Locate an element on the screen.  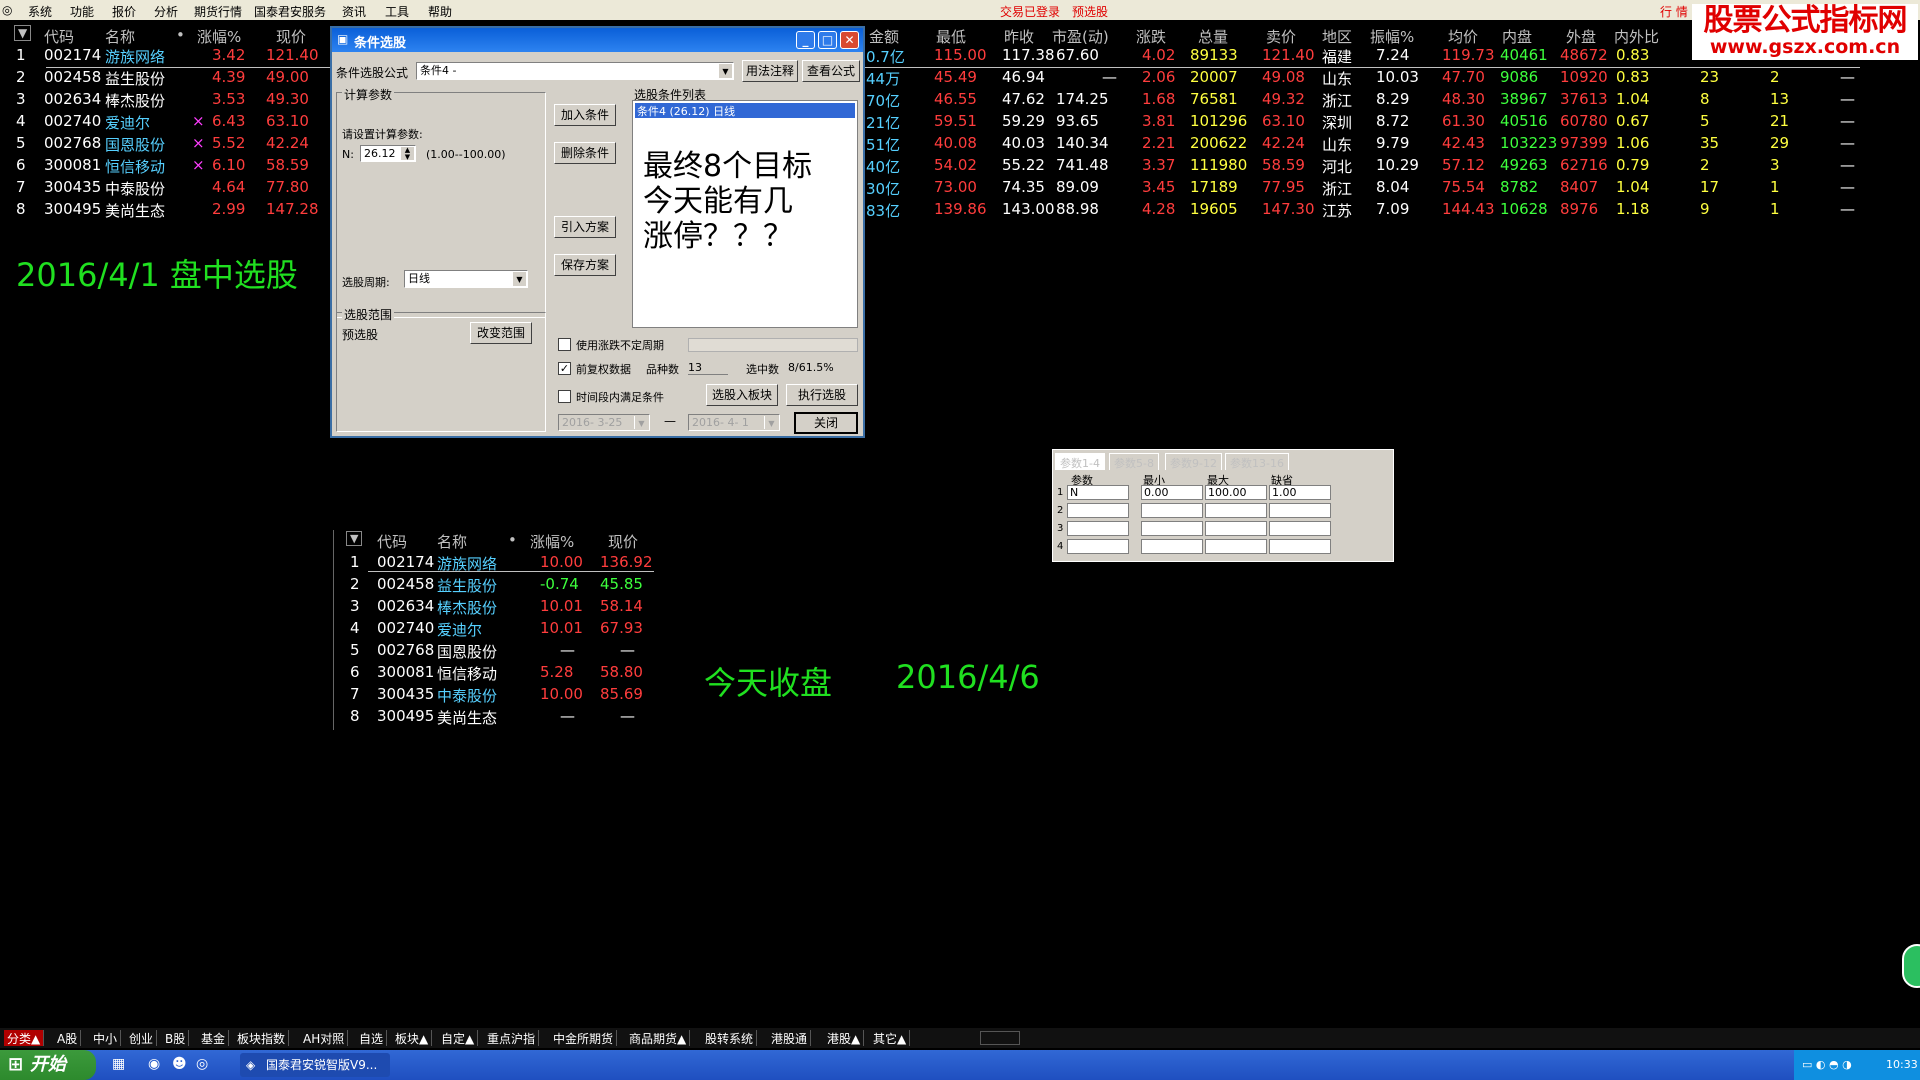
category-tab: B股 is located at coordinates (176, 1038).